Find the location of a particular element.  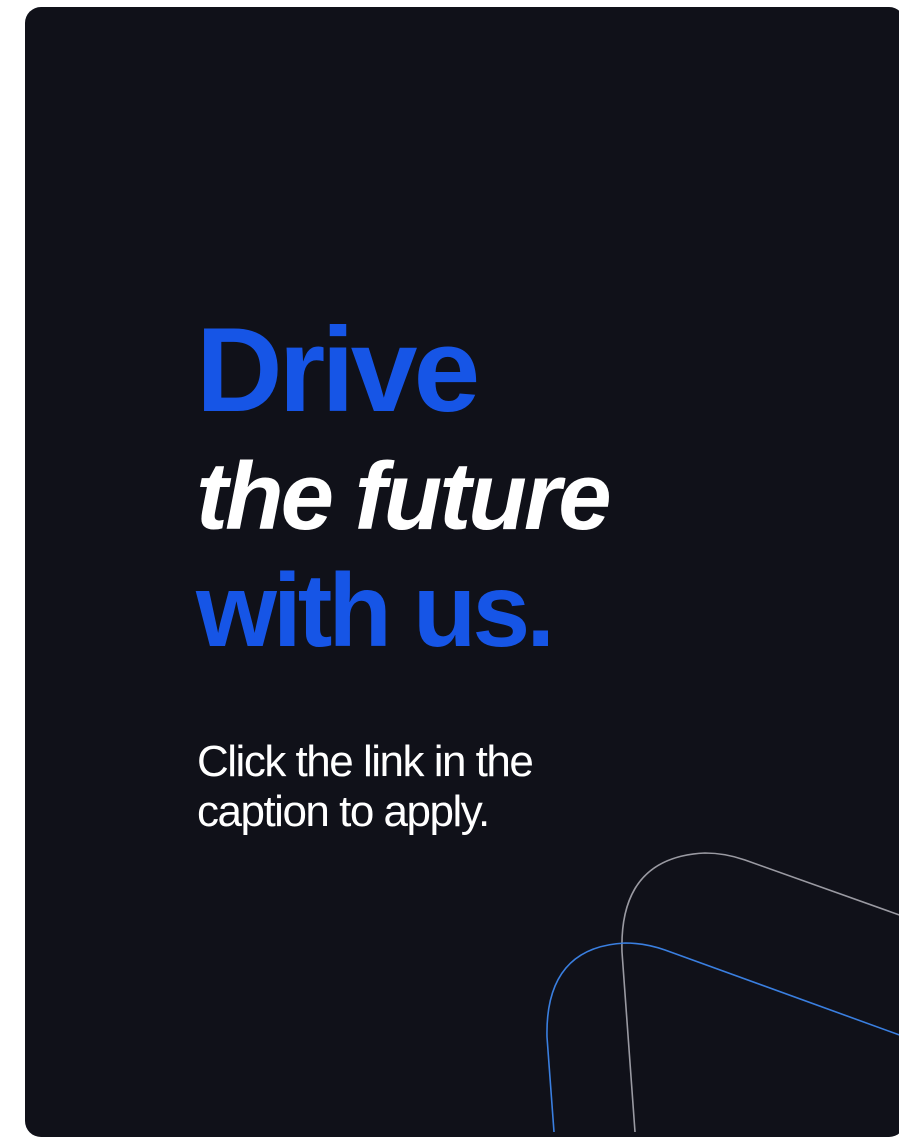

decorative-outline-shapes is located at coordinates (722, 992).